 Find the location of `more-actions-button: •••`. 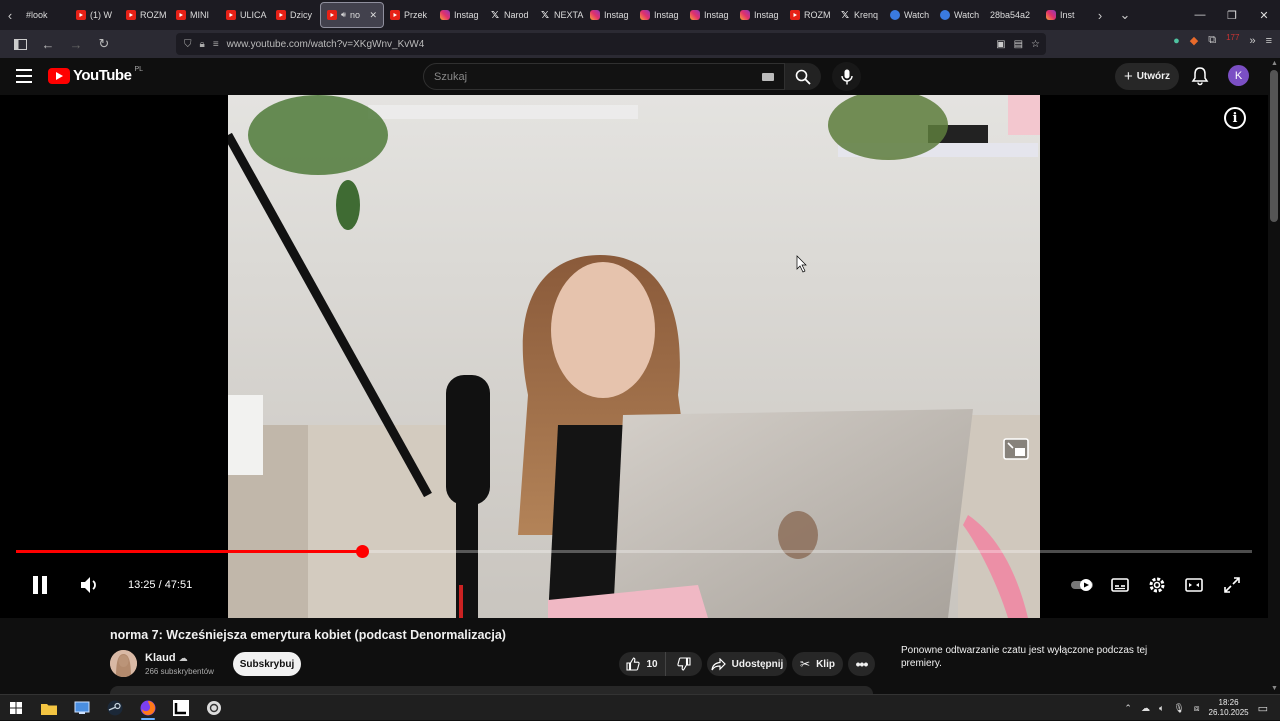

more-actions-button: ••• is located at coordinates (861, 664).